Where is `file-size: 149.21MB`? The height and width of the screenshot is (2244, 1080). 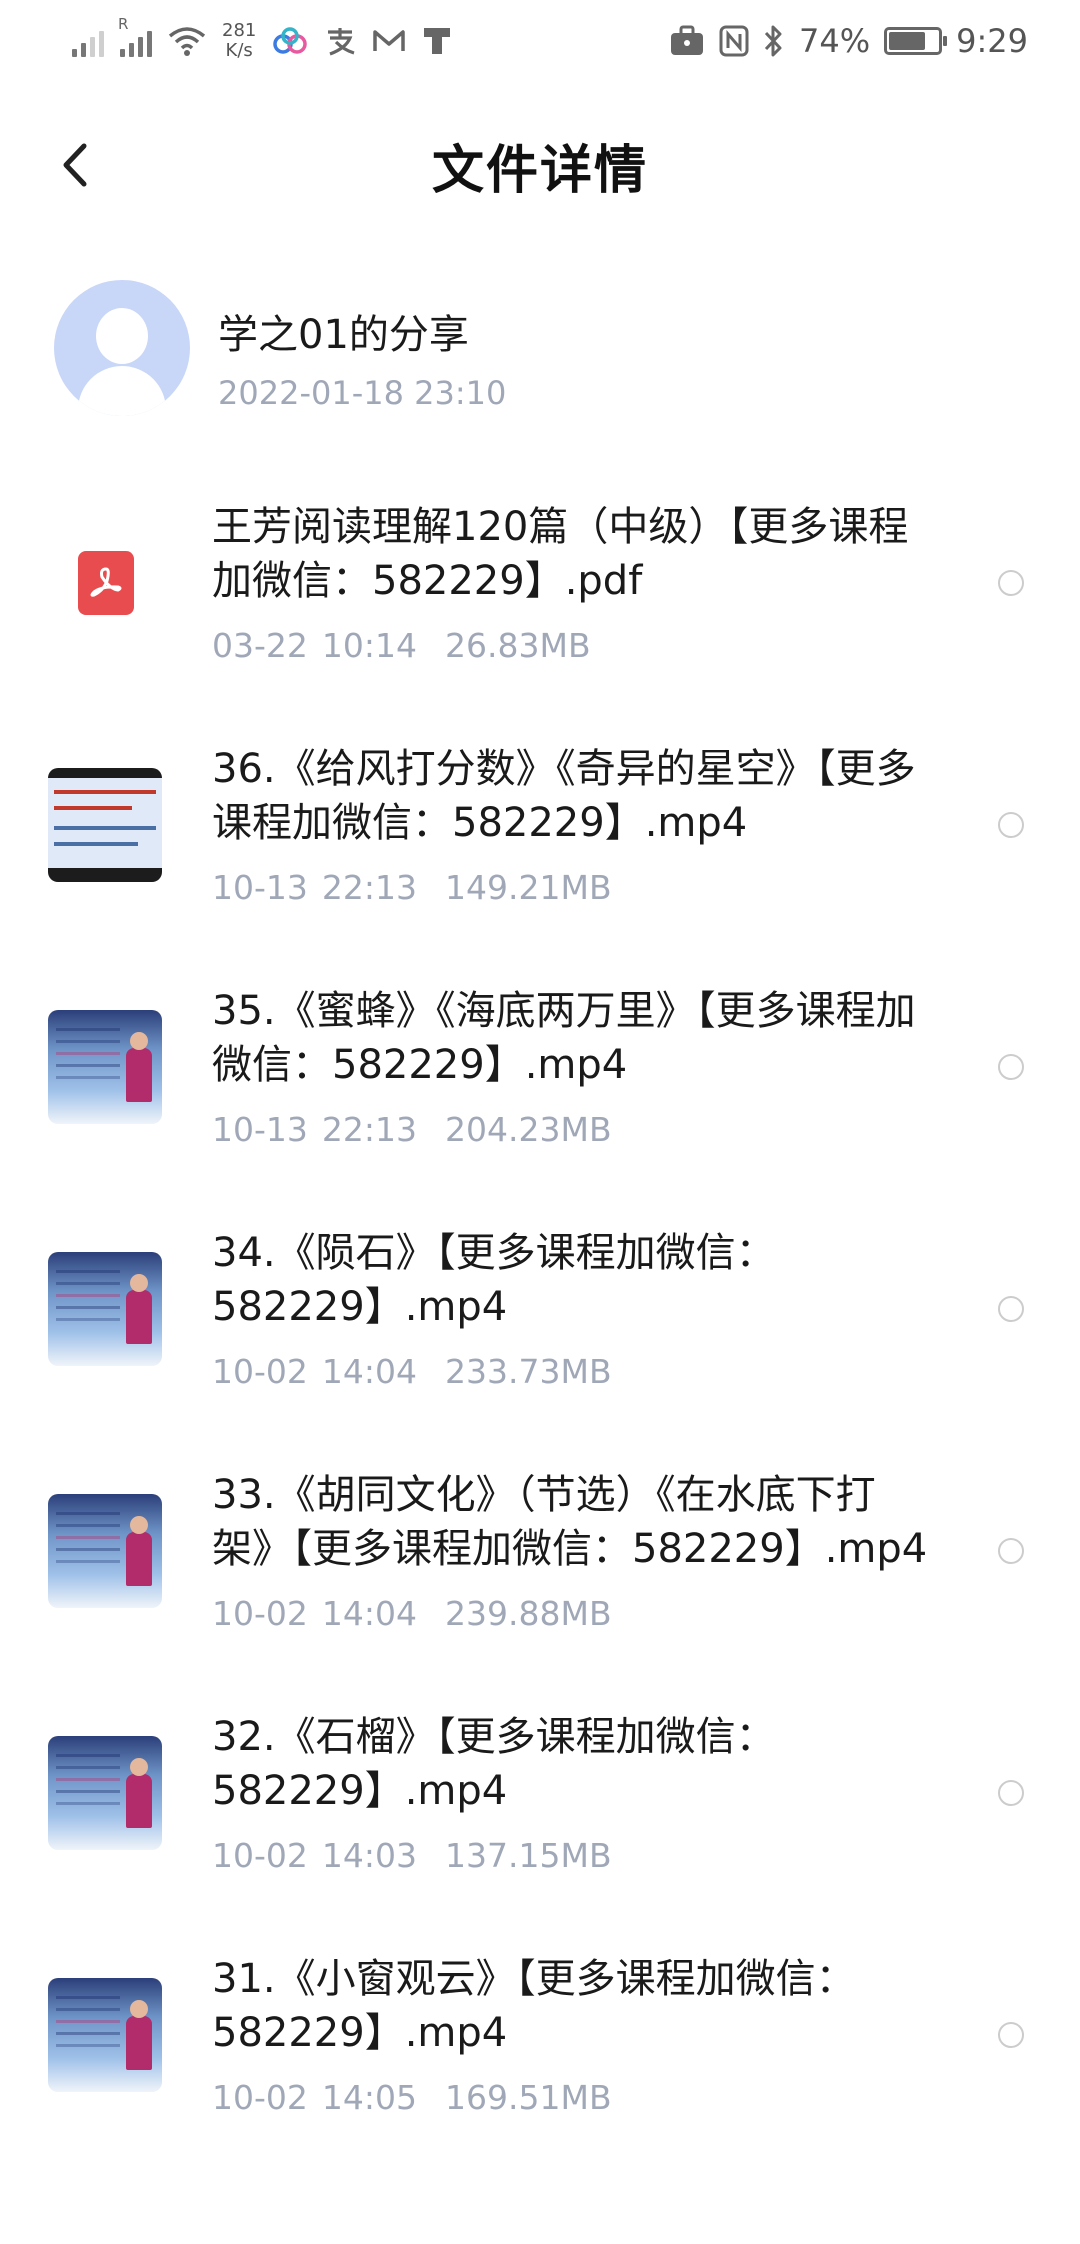 file-size: 149.21MB is located at coordinates (528, 887).